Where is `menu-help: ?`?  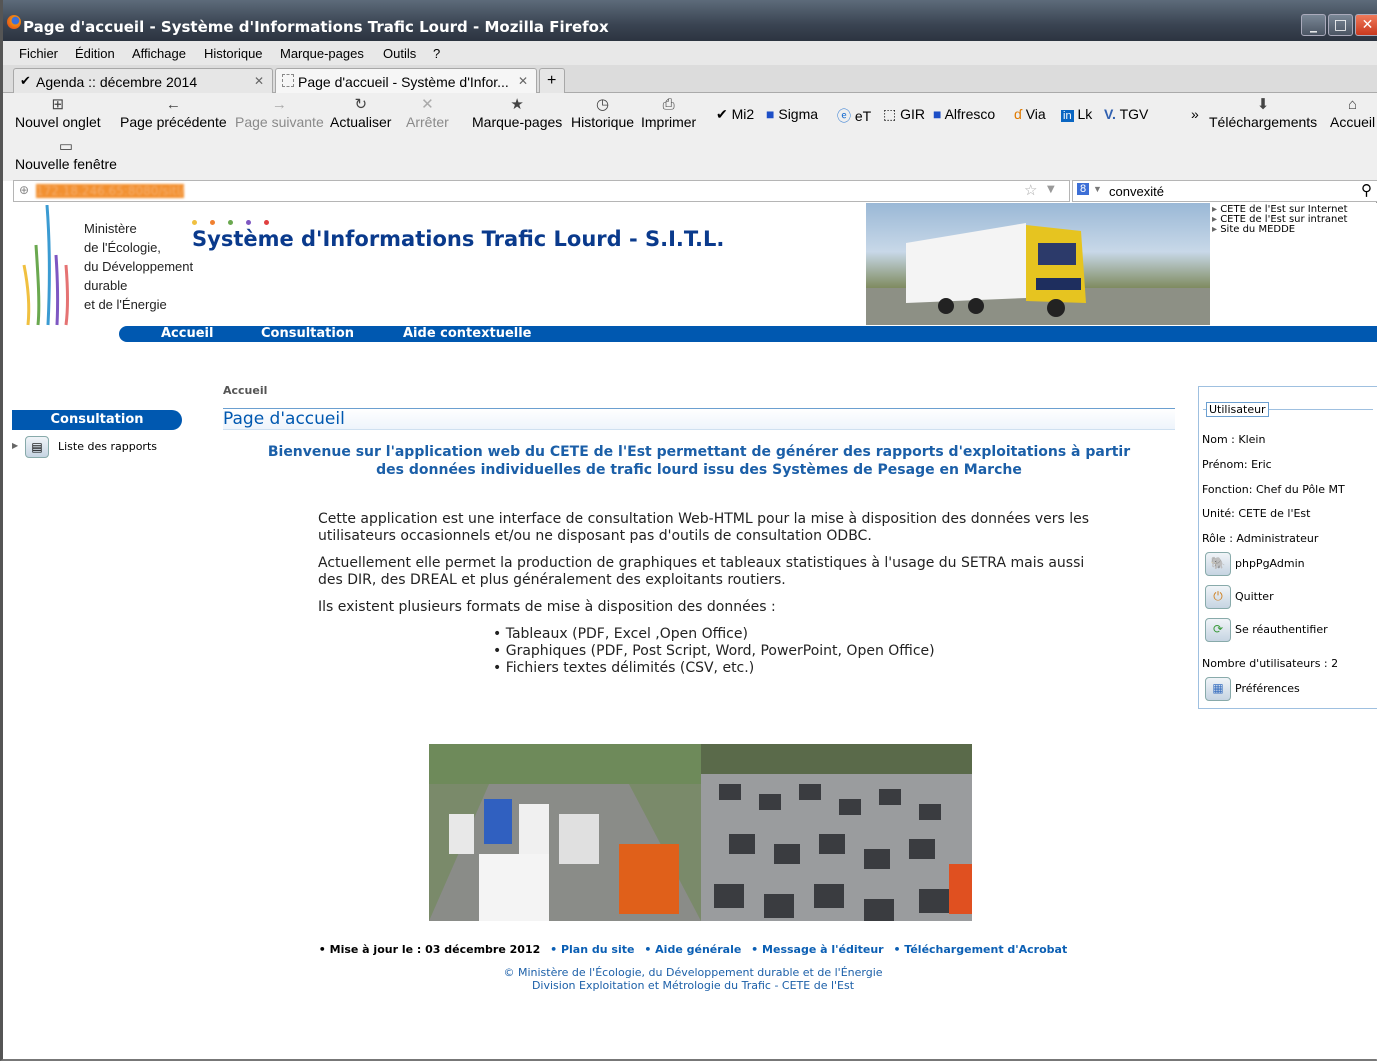
menu-help: ? is located at coordinates (436, 53).